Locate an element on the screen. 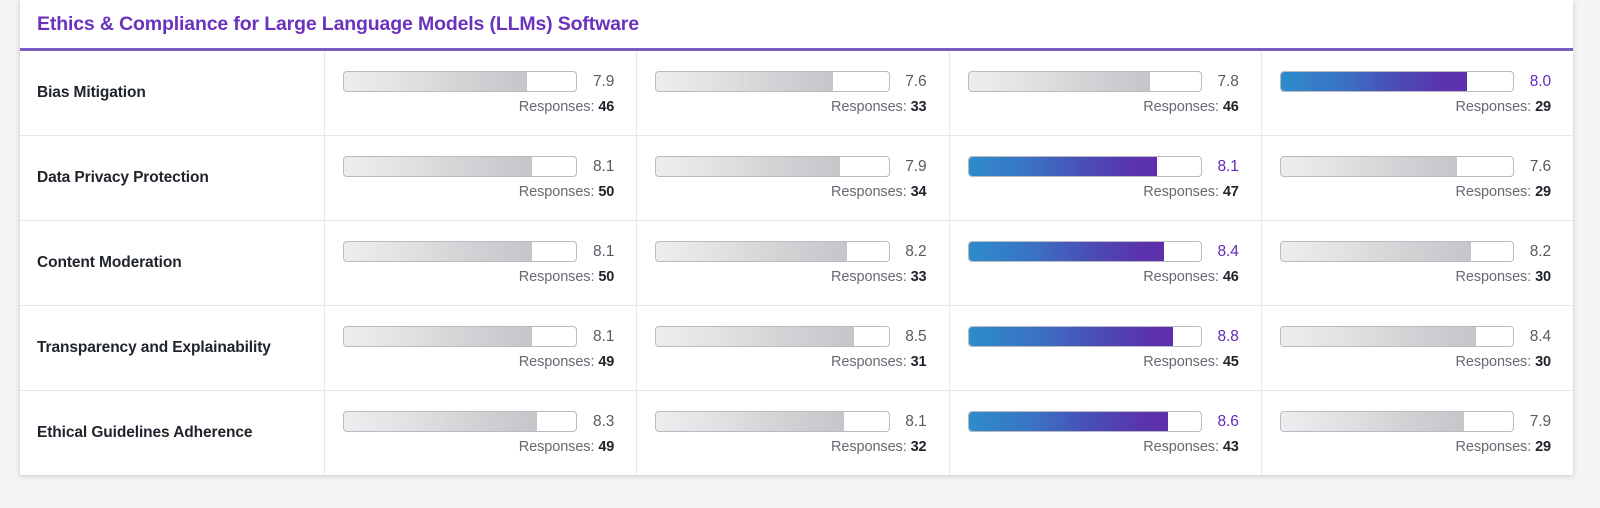 The height and width of the screenshot is (508, 1600). rating-cell: 7.6 Responses: 29 is located at coordinates (1417, 178).